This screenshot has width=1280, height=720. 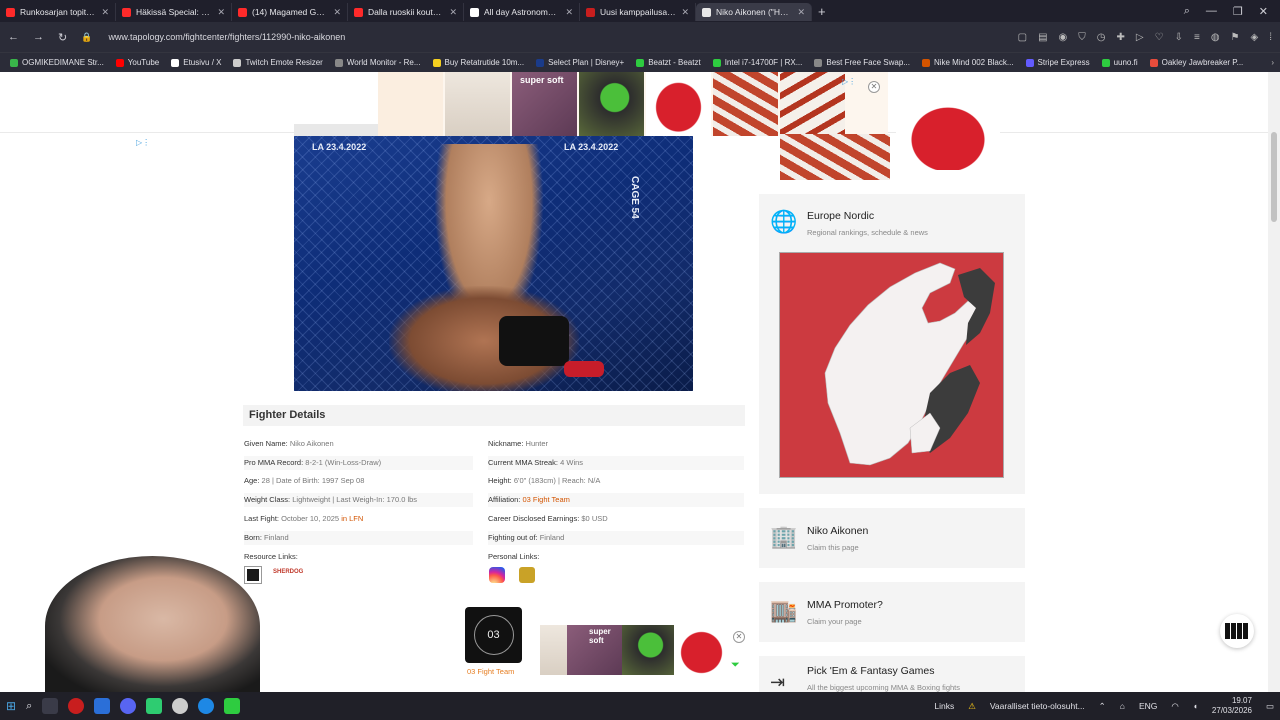 What do you see at coordinates (180, 706) in the screenshot?
I see `settings-icon` at bounding box center [180, 706].